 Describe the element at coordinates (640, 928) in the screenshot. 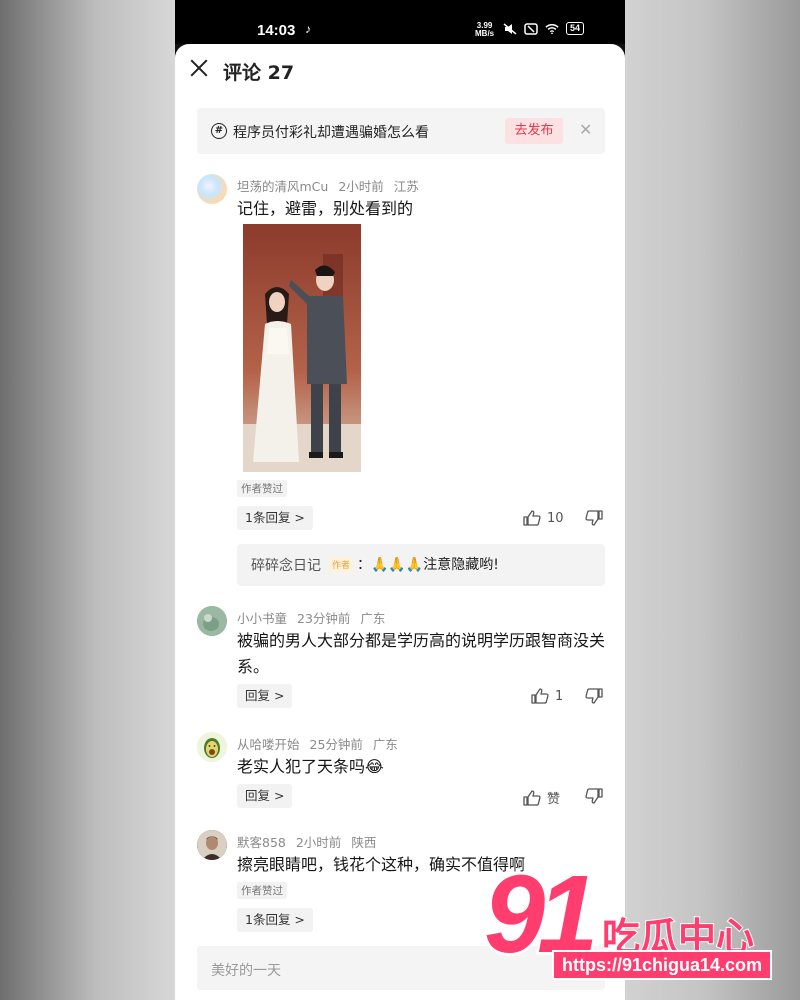

I see `watermark-logo: 91 吃瓜中心 https://91chigua14.com` at that location.